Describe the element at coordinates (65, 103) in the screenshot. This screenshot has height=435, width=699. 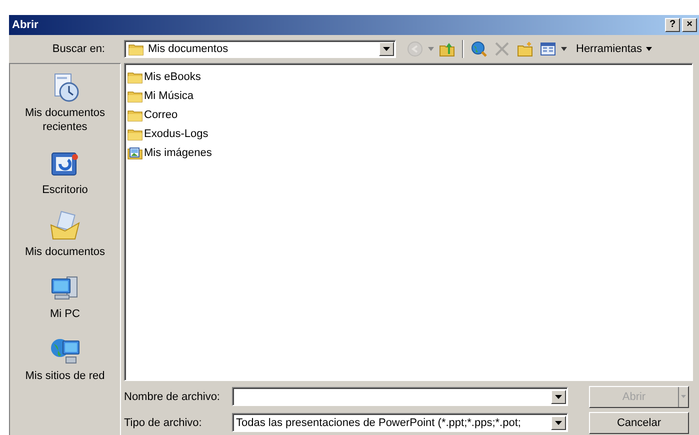
I see `places-item: Mis documentos recientes` at that location.